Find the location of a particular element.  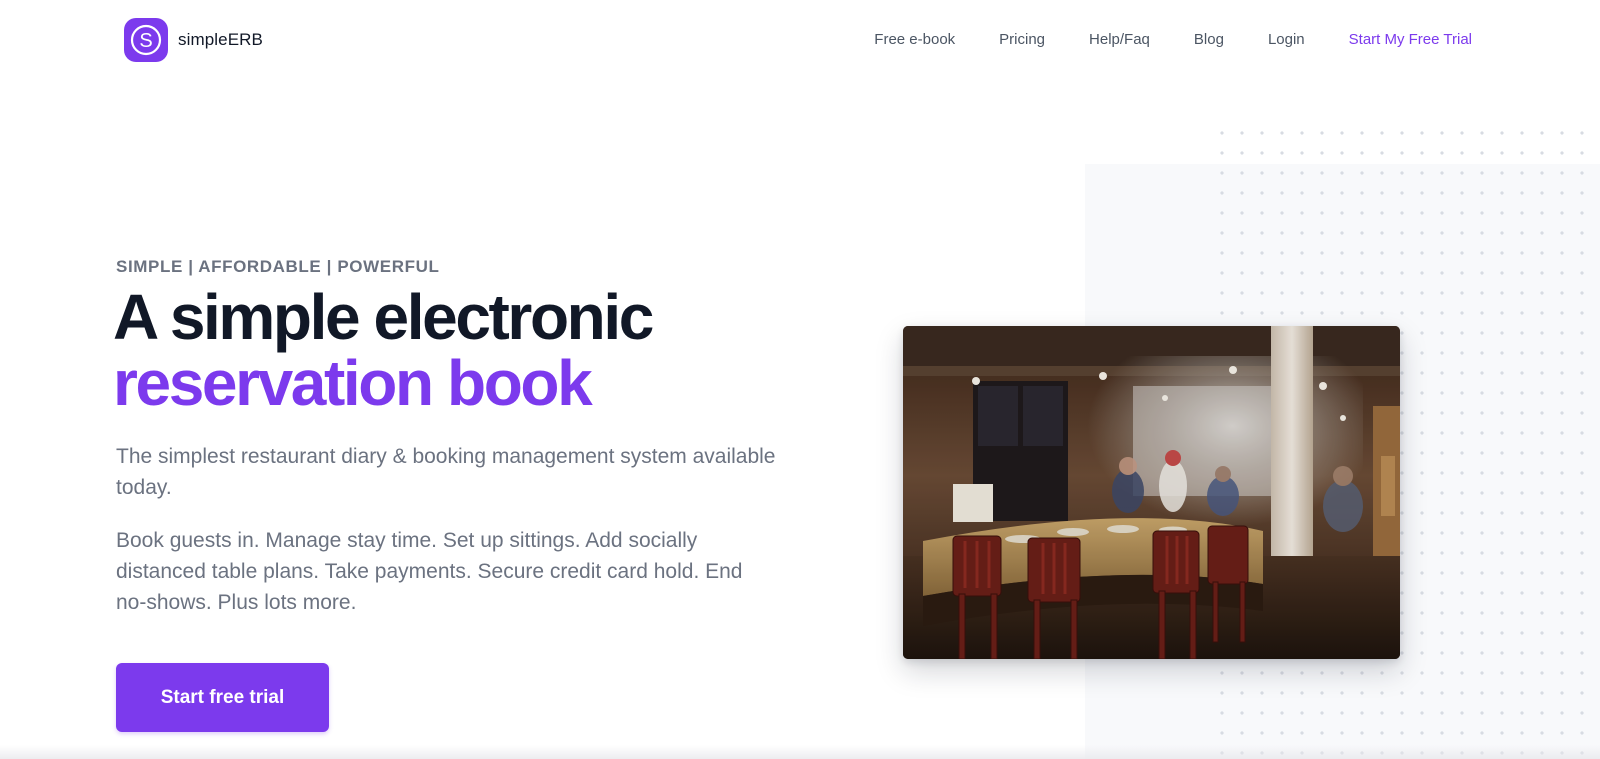

brand-logo-link: S simpleERB is located at coordinates (193, 40).